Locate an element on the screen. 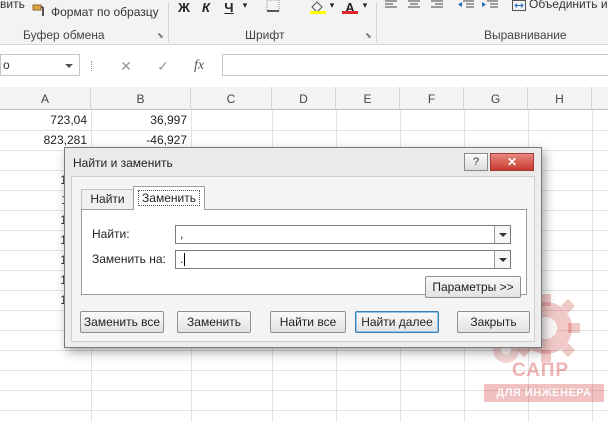 Image resolution: width=608 pixels, height=422 pixels. name-box-value: о is located at coordinates (6, 65).